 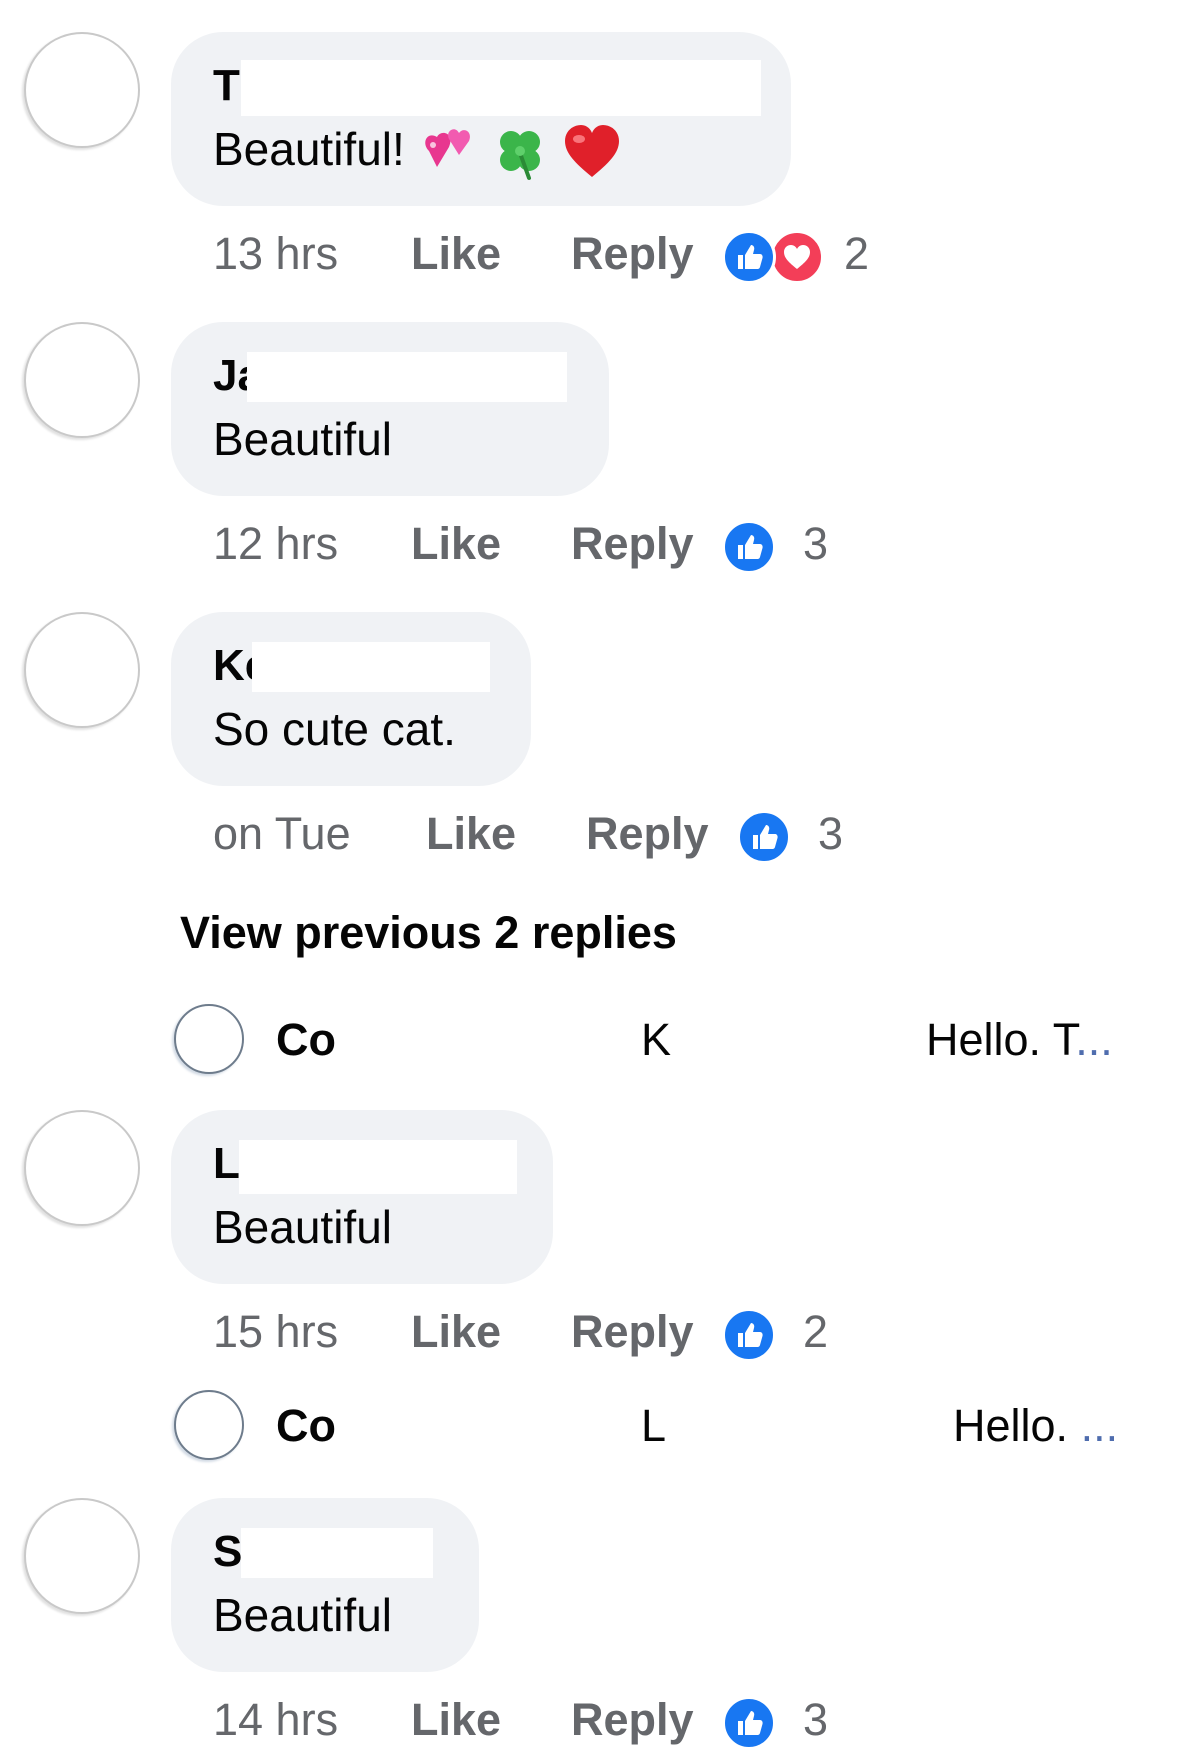 I want to click on comment-bubble: Ja Beautiful, so click(x=390, y=409).